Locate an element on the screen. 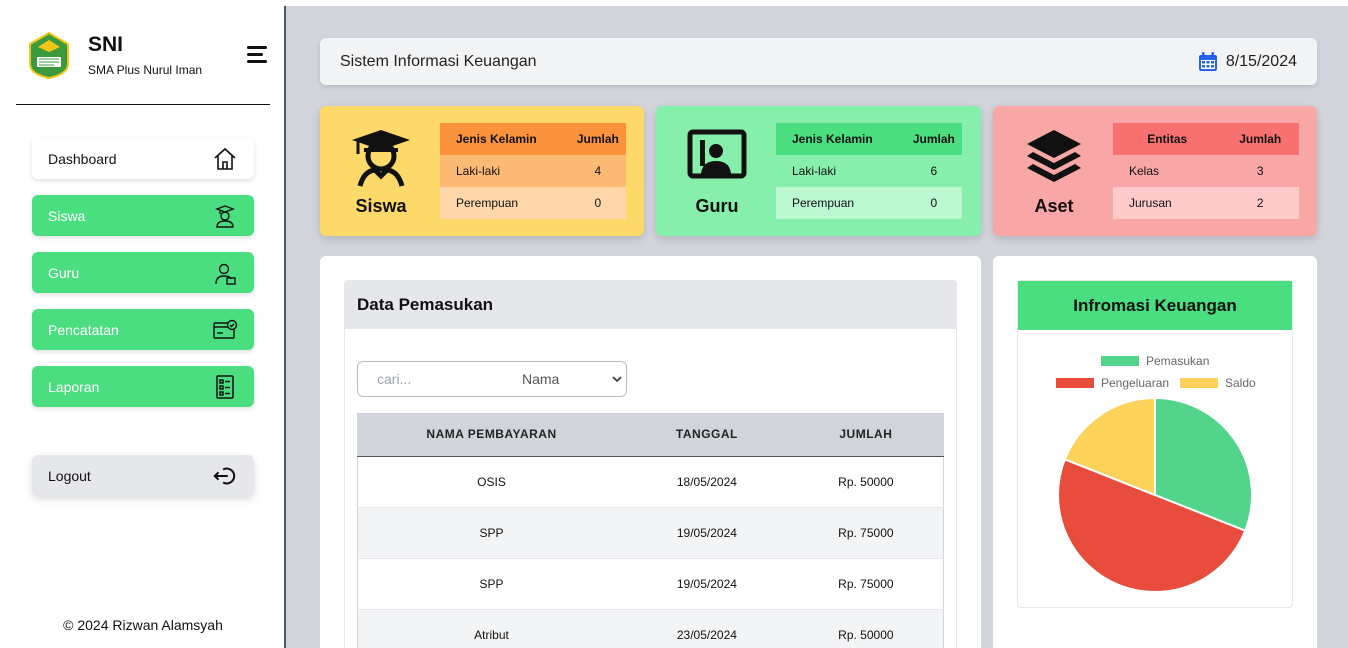  table-cell: 23/05/2024 is located at coordinates (707, 628).